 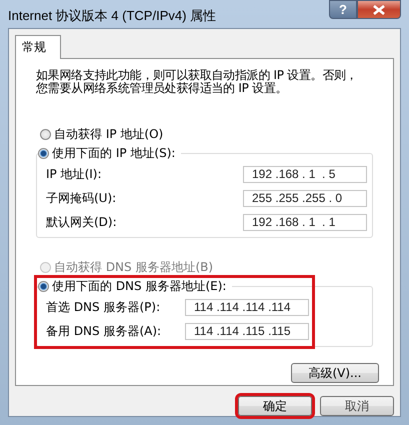 I want to click on tab: 常规, so click(x=38, y=47).